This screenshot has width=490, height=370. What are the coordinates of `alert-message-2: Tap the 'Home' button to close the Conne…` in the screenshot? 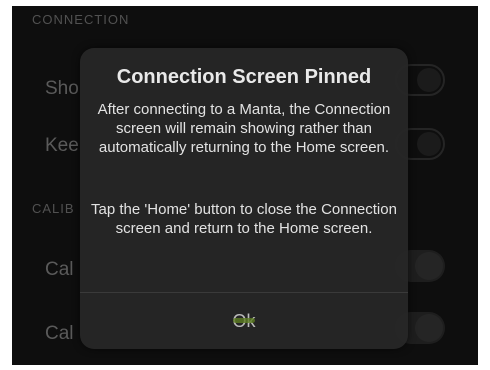 It's located at (244, 219).